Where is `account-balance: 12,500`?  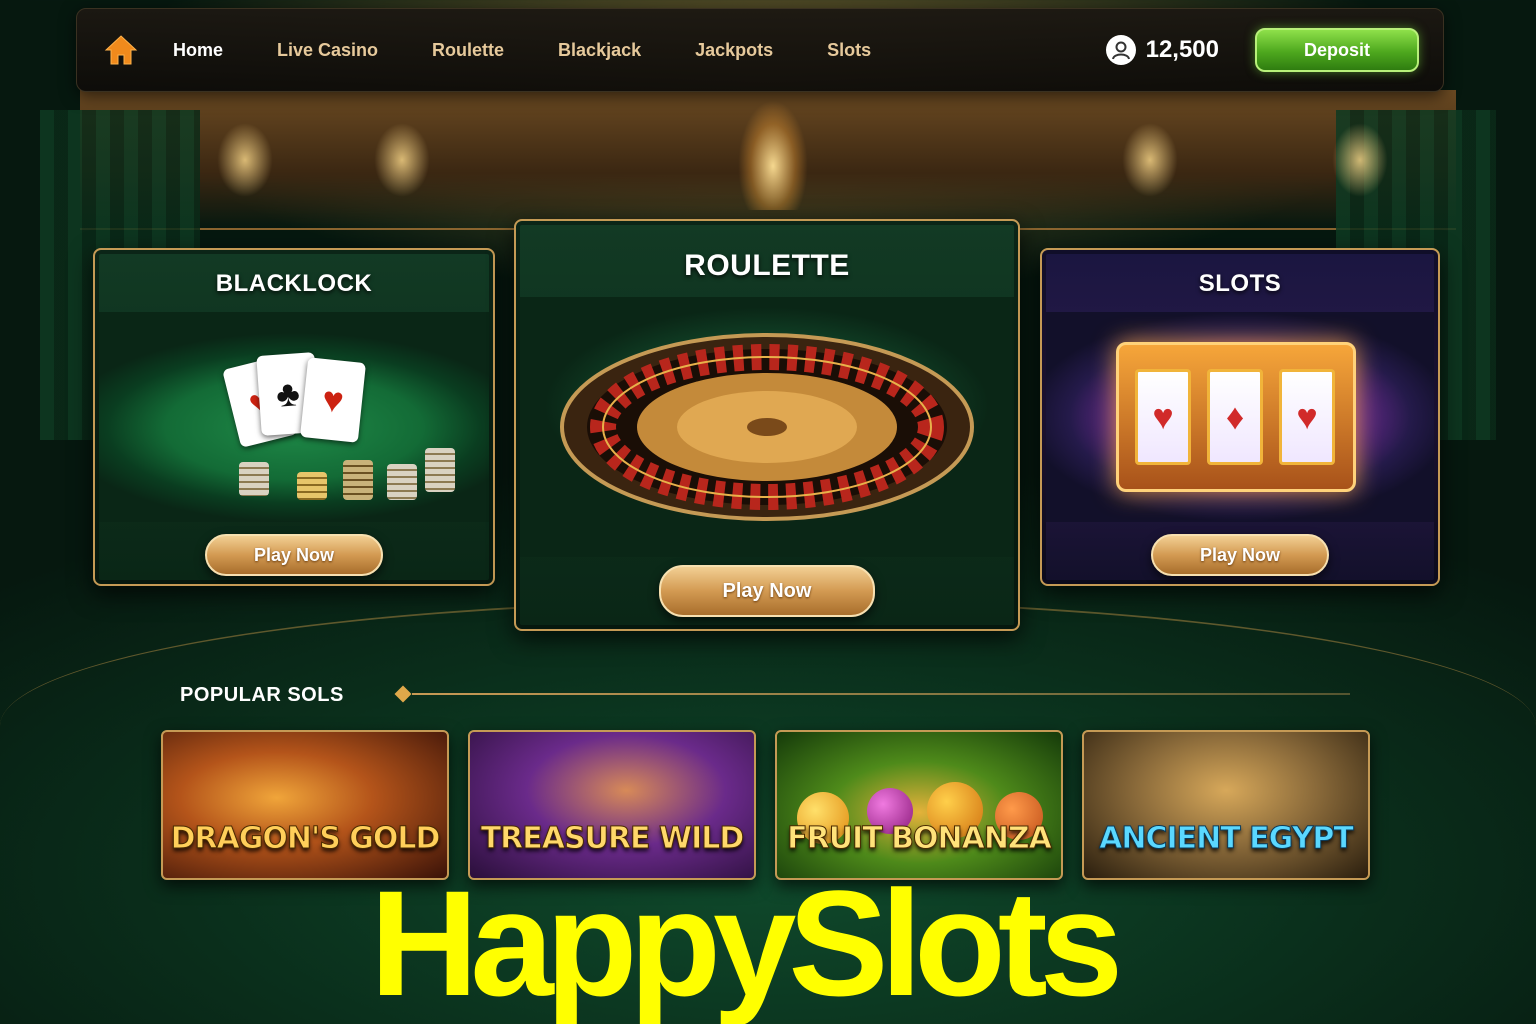 account-balance: 12,500 is located at coordinates (1162, 50).